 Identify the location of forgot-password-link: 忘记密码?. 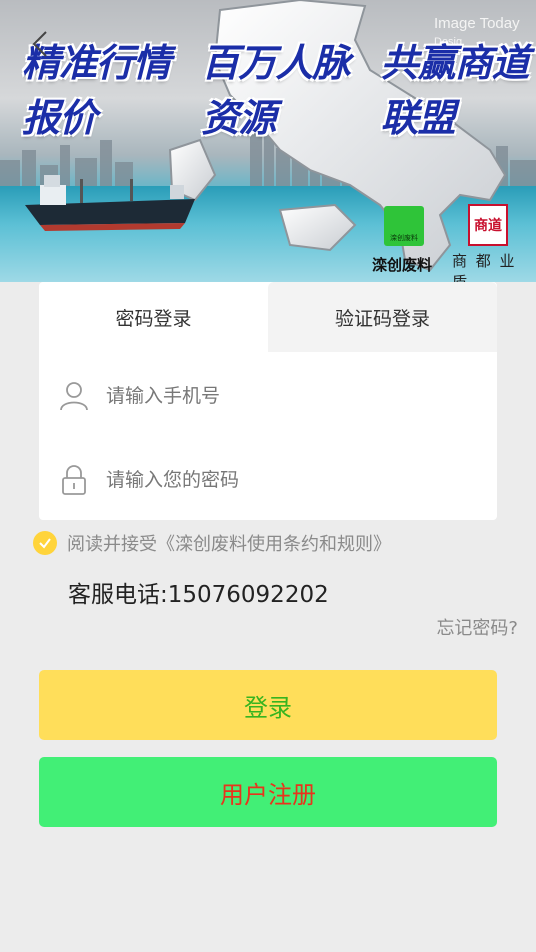
(477, 627).